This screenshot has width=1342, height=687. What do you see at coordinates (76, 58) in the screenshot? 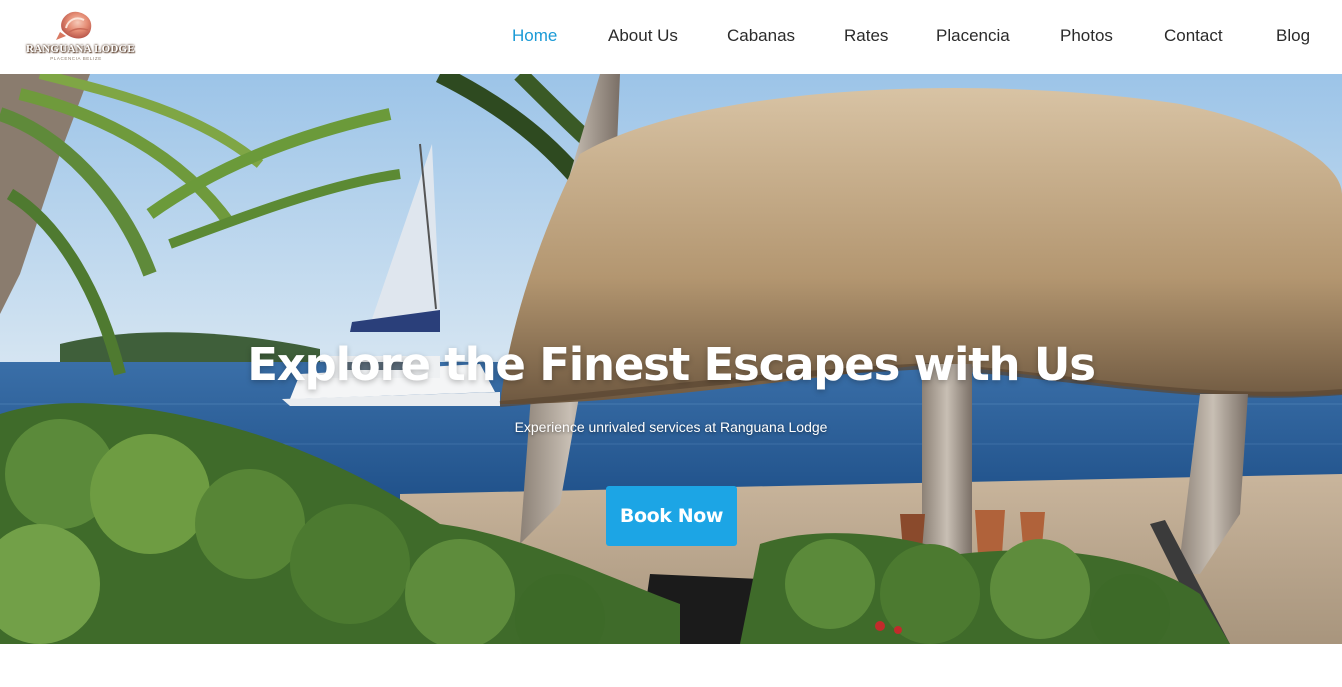
I see `brand-tagline: PLACENCIA BELIZE` at bounding box center [76, 58].